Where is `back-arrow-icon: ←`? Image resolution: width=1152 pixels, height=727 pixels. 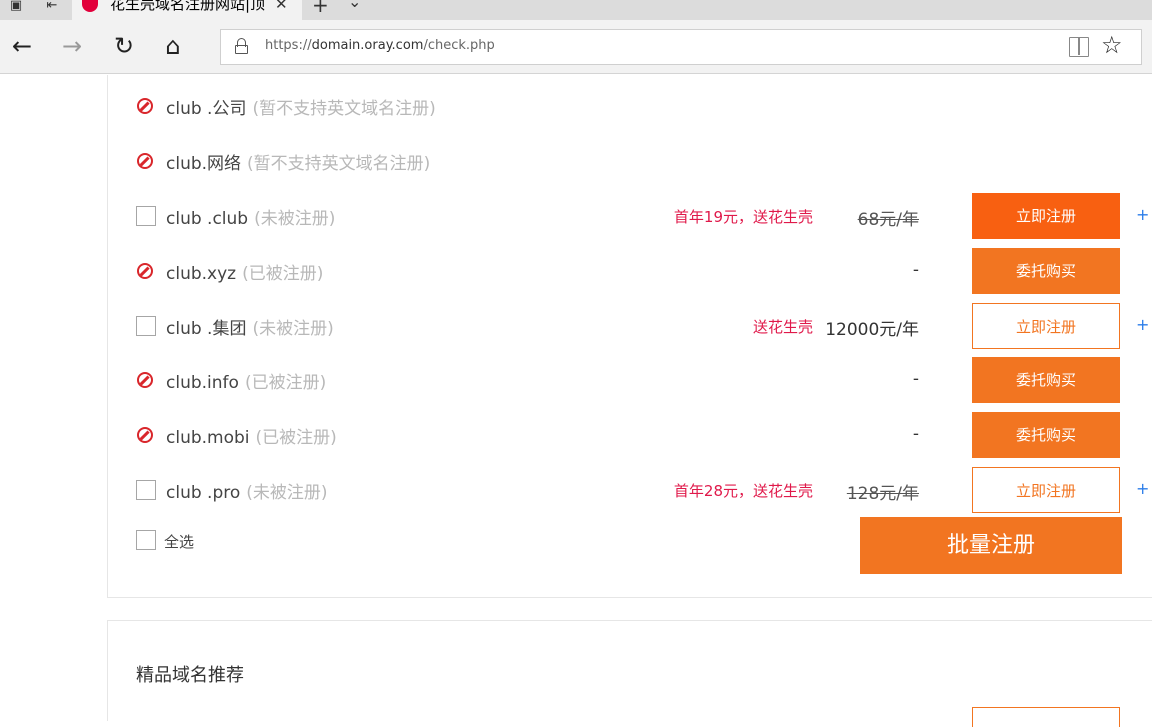
back-arrow-icon: ← is located at coordinates (22, 46).